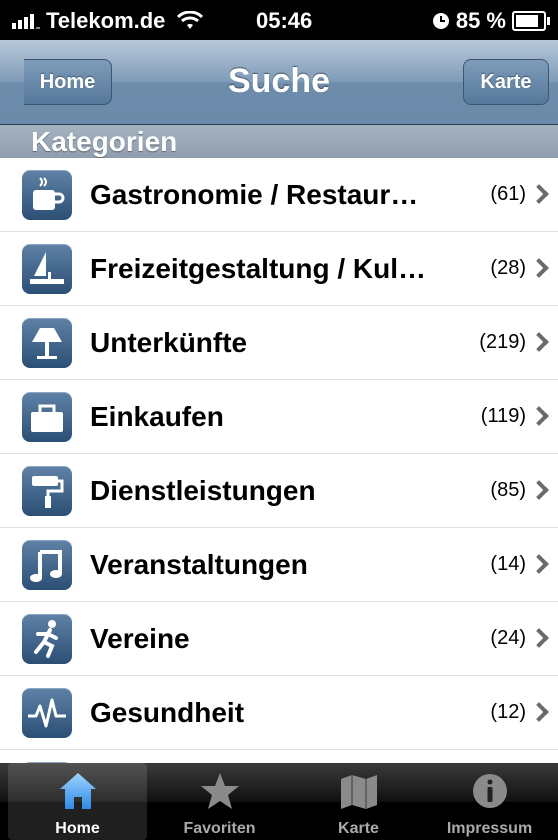 The width and height of the screenshot is (558, 840). What do you see at coordinates (279, 82) in the screenshot?
I see `navigation-bar: Home Suche Karte` at bounding box center [279, 82].